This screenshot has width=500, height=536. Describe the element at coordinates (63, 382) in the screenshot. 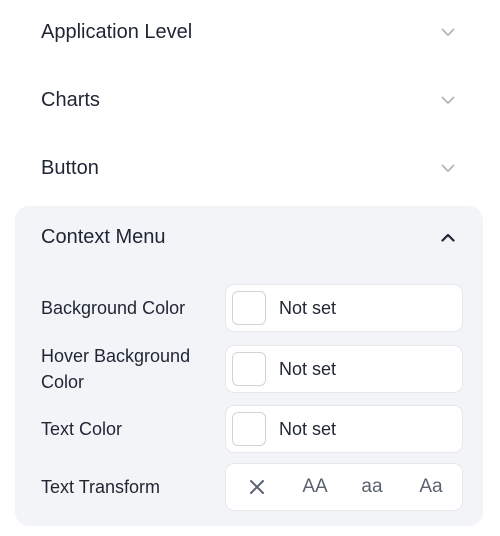

I see `label-line: Color` at that location.